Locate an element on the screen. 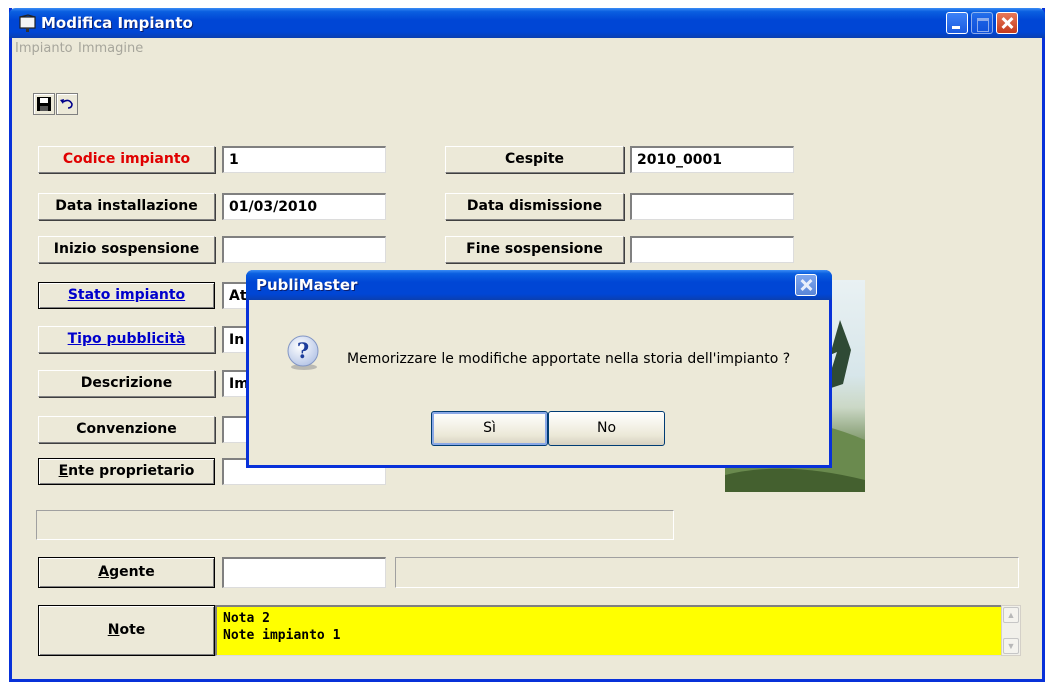  data-installazione-field: 01/03/2010 is located at coordinates (304, 206).